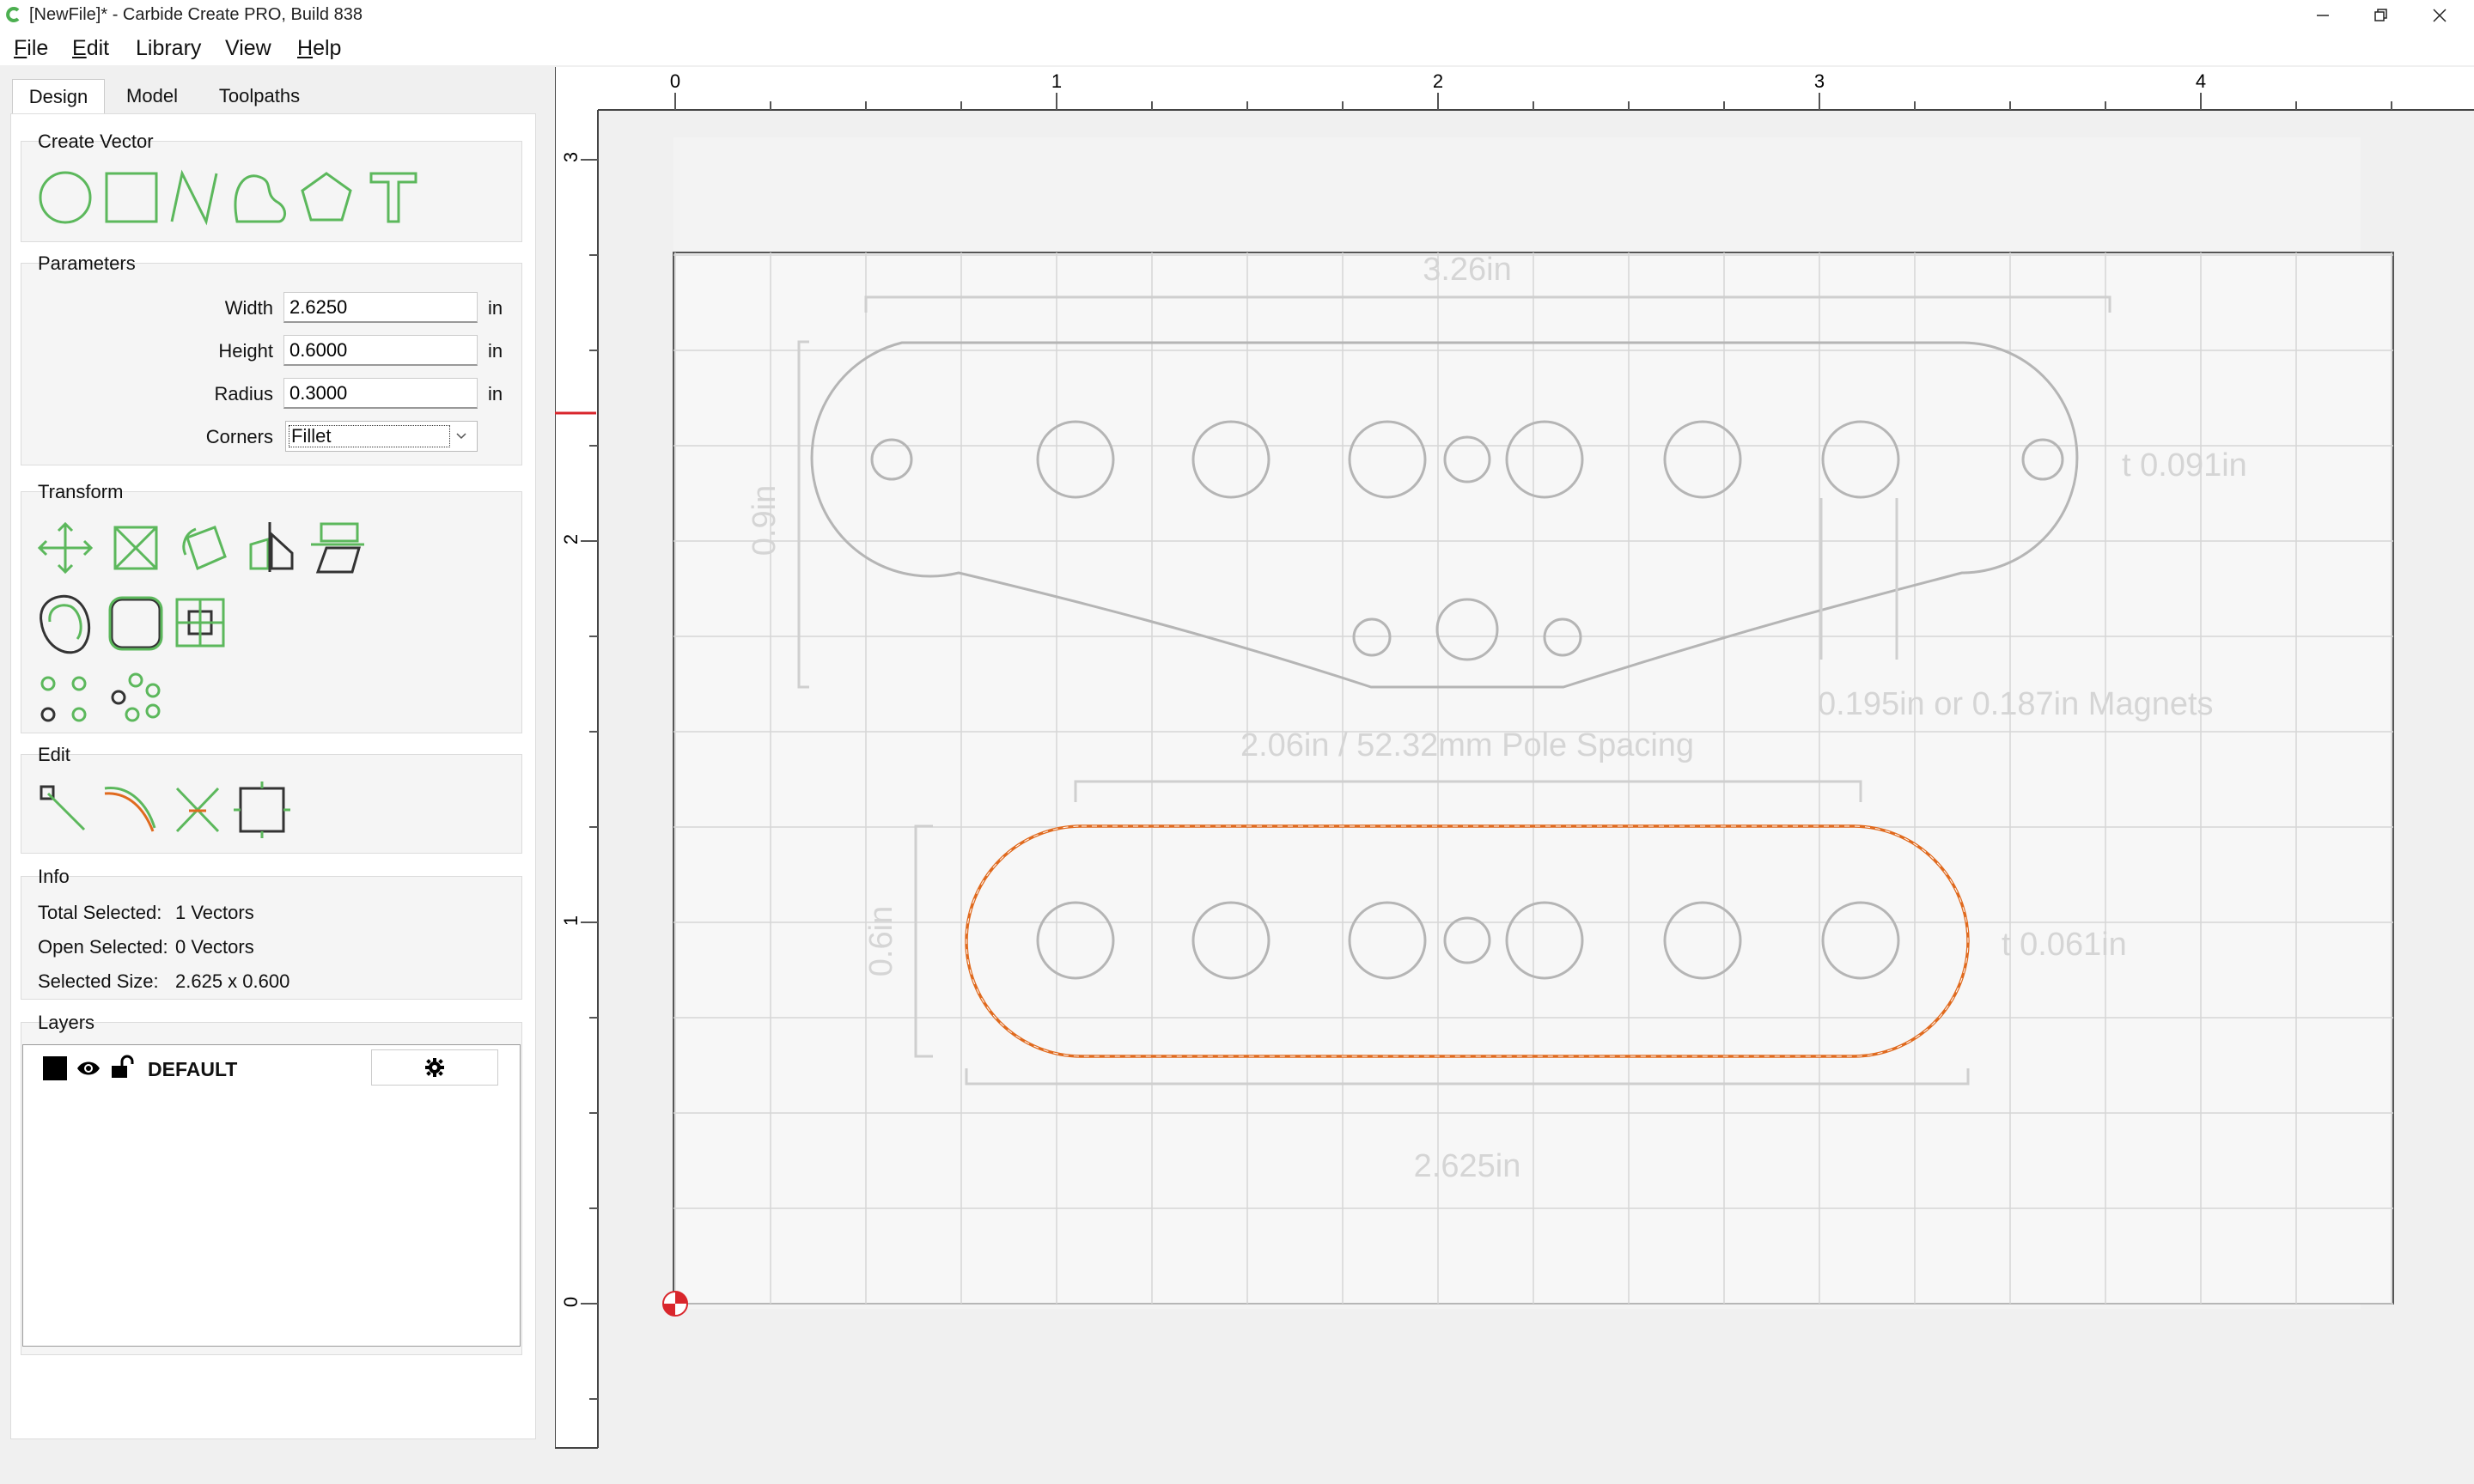 This screenshot has width=2474, height=1484. I want to click on menu-library-label: Library, so click(169, 48).